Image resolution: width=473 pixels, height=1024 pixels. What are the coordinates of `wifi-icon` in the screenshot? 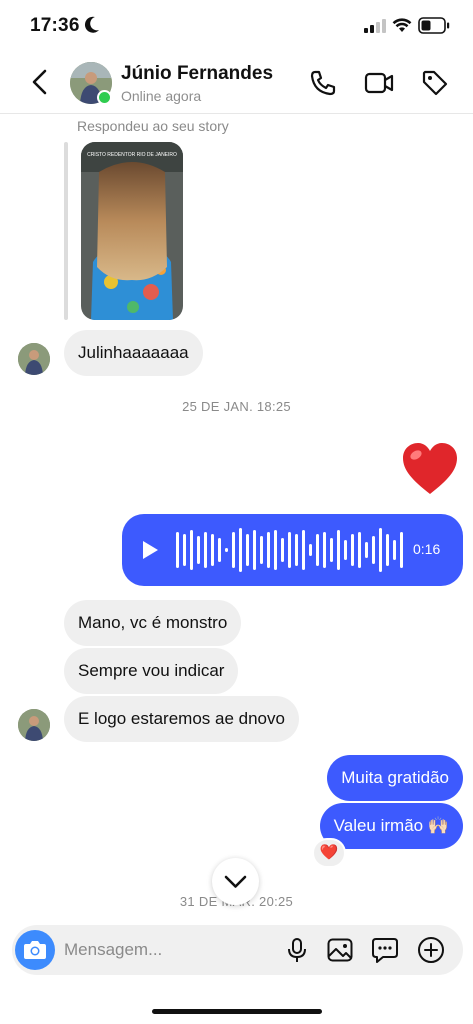 It's located at (402, 25).